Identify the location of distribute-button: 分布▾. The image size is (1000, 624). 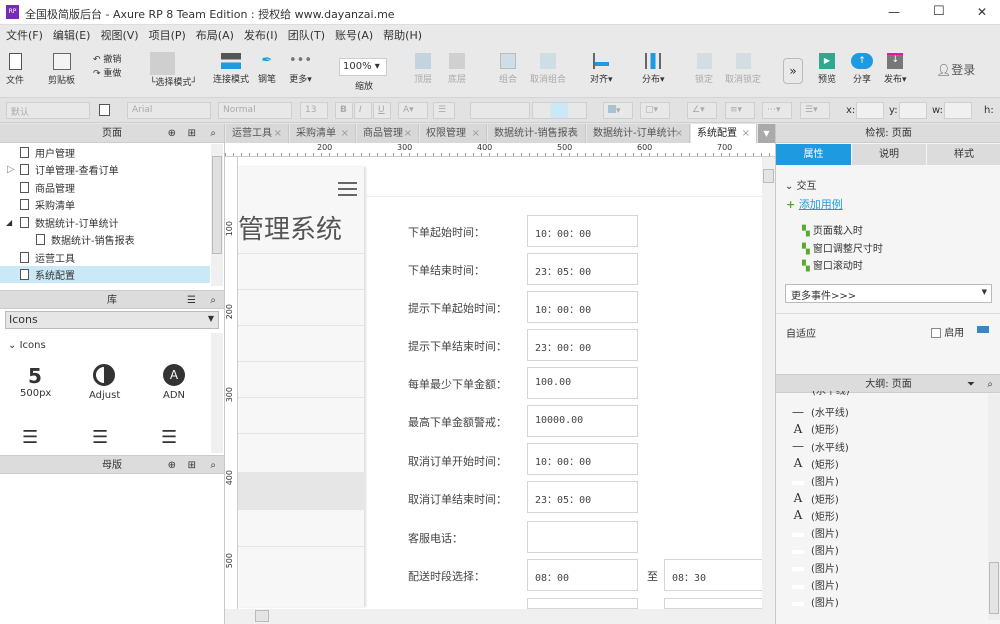
(653, 69).